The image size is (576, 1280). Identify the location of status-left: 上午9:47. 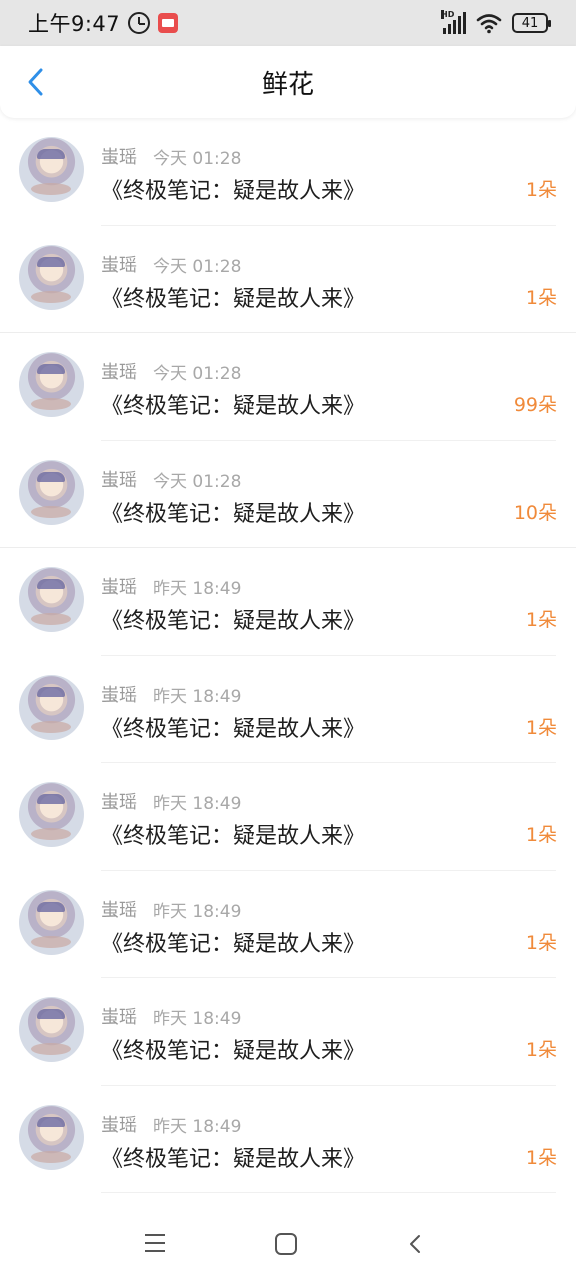
(103, 23).